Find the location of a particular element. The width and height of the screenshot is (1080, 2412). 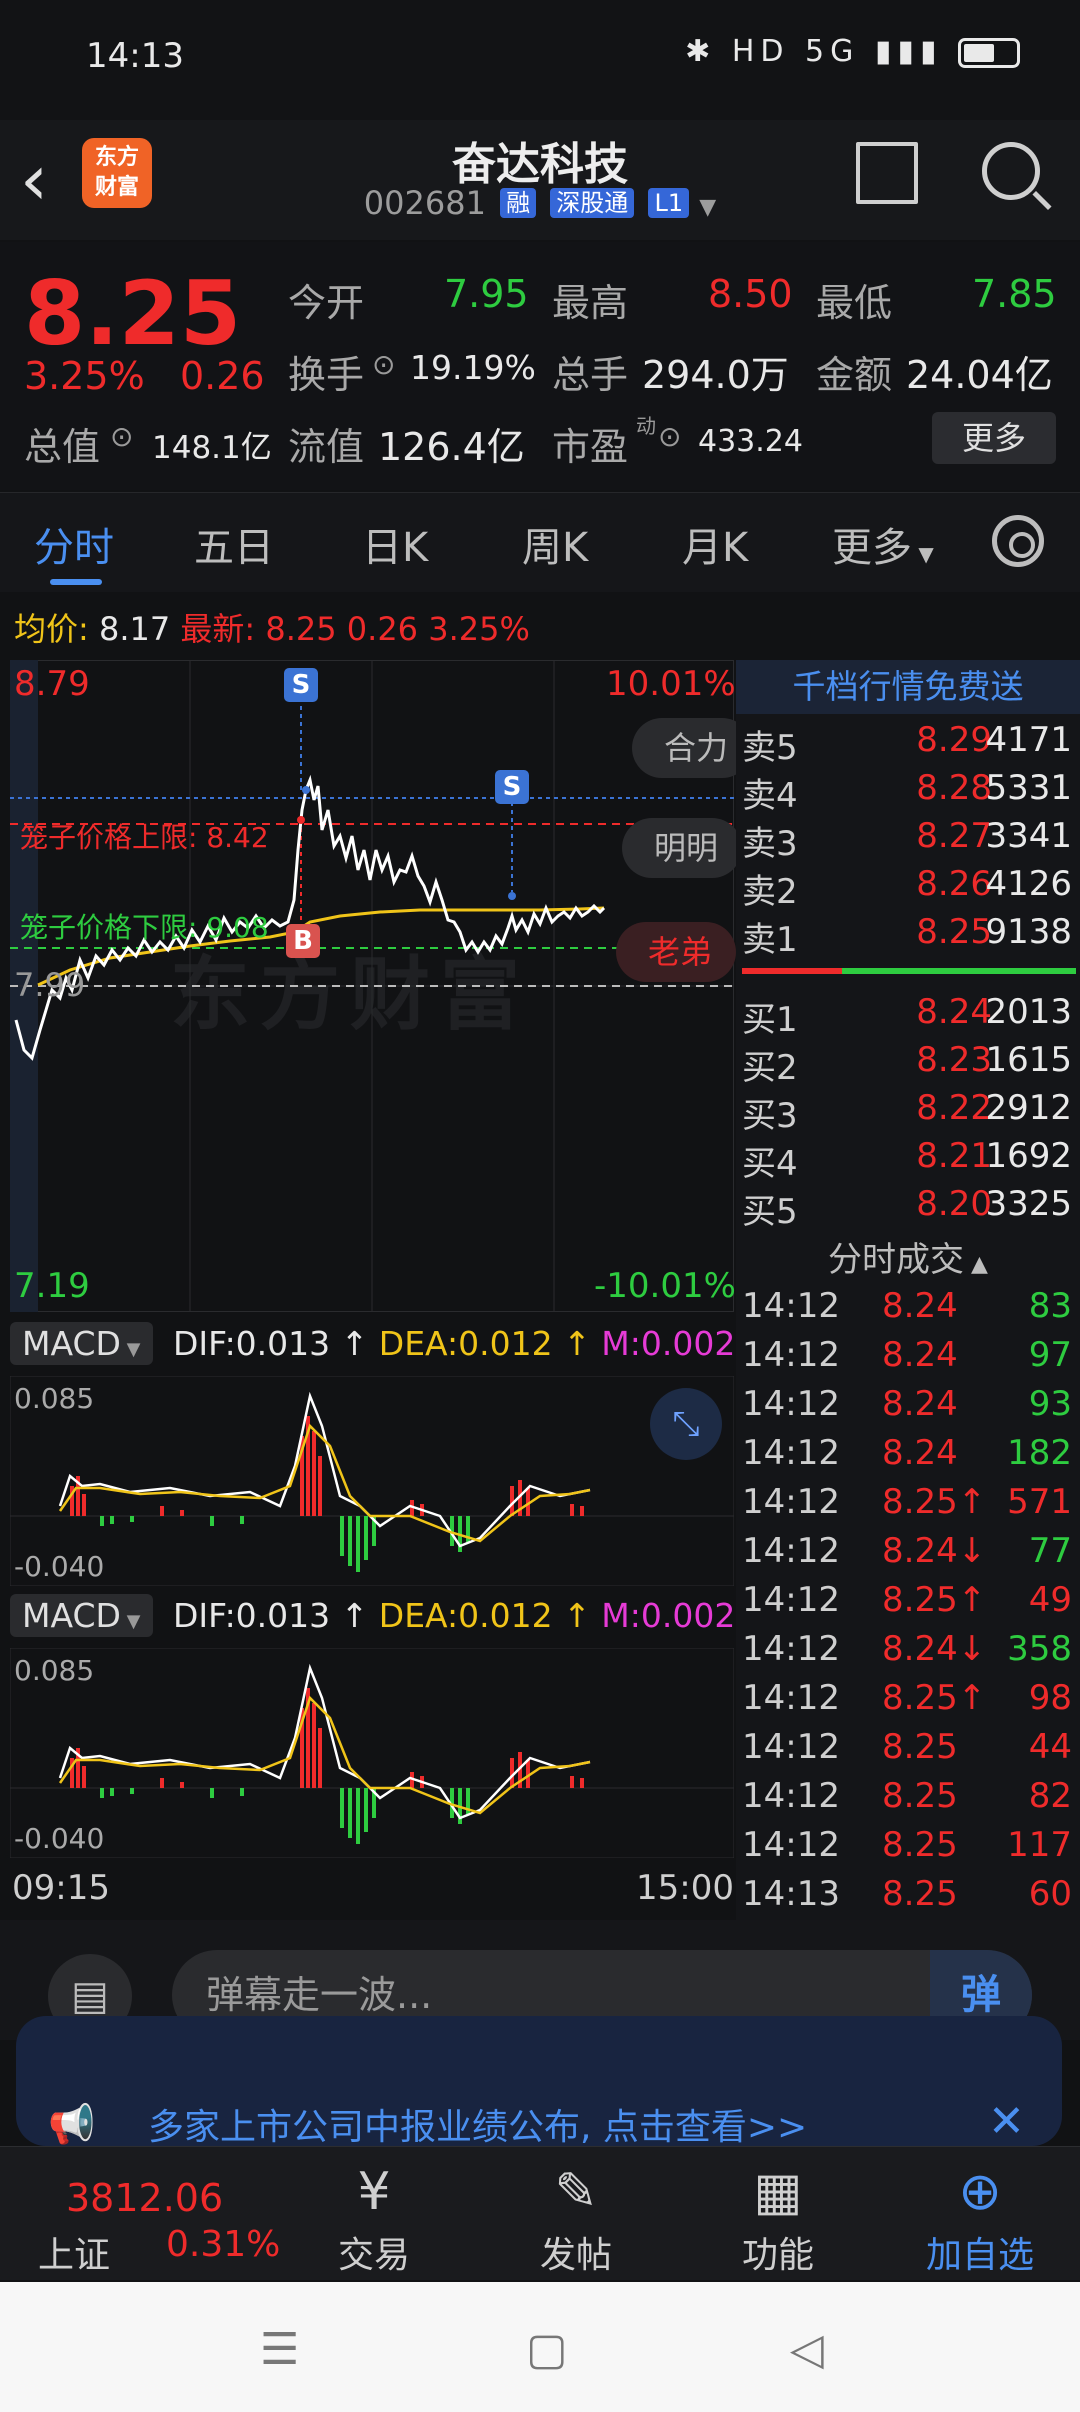

notice-text: 多家上市公司中报业绩公布, 点击查看>> is located at coordinates (477, 2124).